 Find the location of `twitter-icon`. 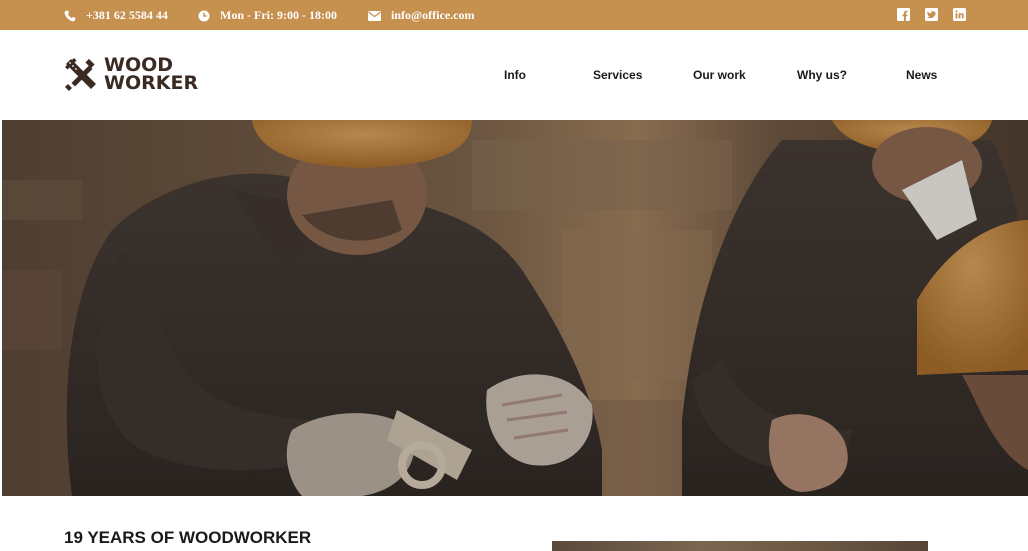

twitter-icon is located at coordinates (931, 14).